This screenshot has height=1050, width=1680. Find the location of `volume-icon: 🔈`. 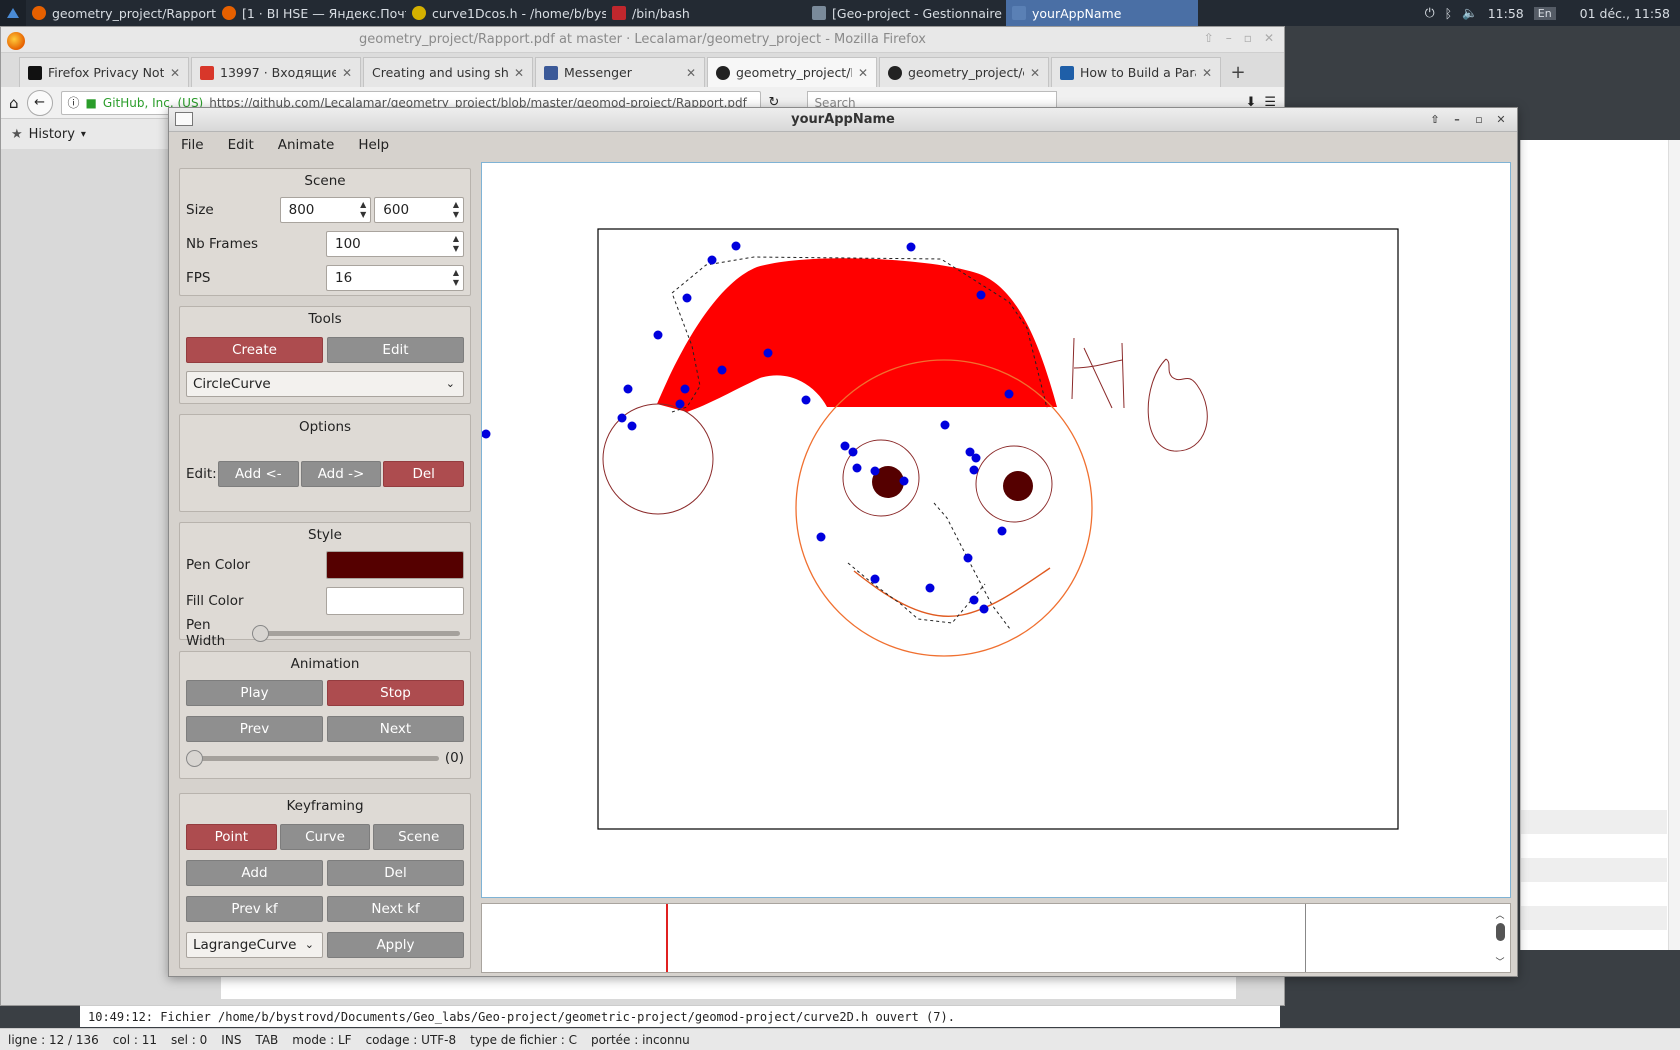

volume-icon: 🔈 is located at coordinates (1470, 13).